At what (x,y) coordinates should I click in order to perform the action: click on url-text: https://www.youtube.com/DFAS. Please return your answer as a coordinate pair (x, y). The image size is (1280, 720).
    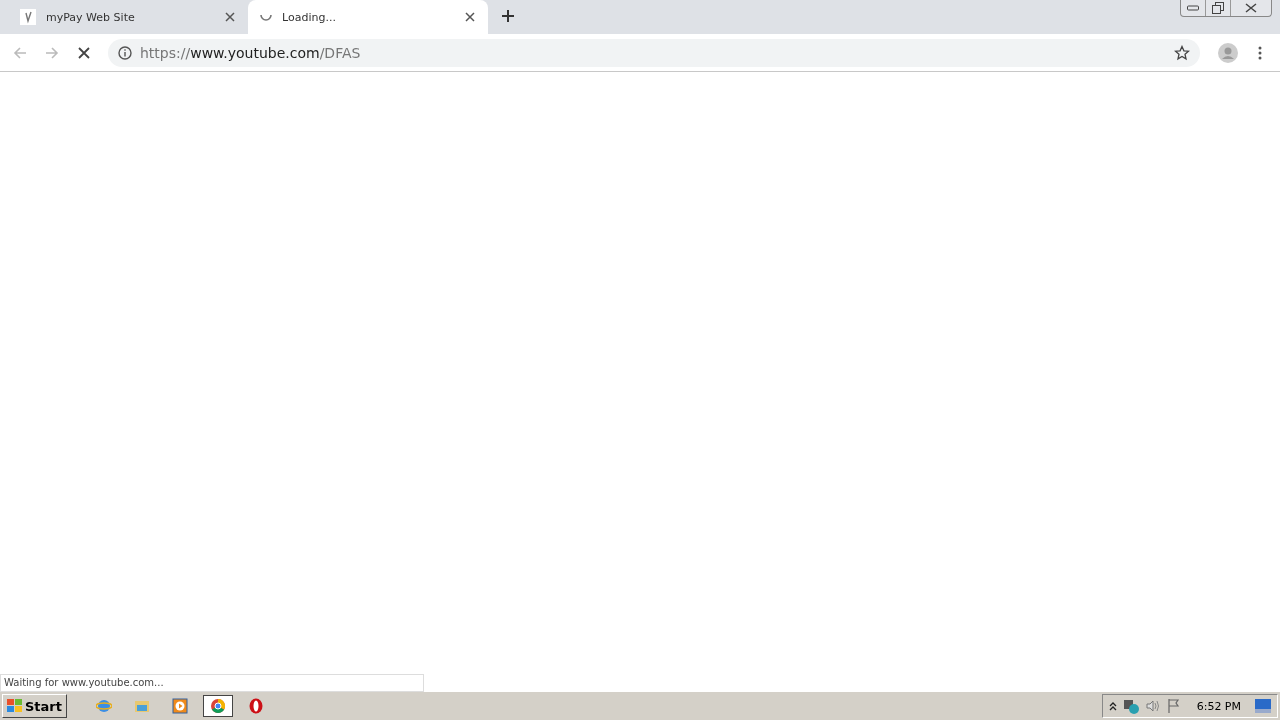
    Looking at the image, I should click on (251, 52).